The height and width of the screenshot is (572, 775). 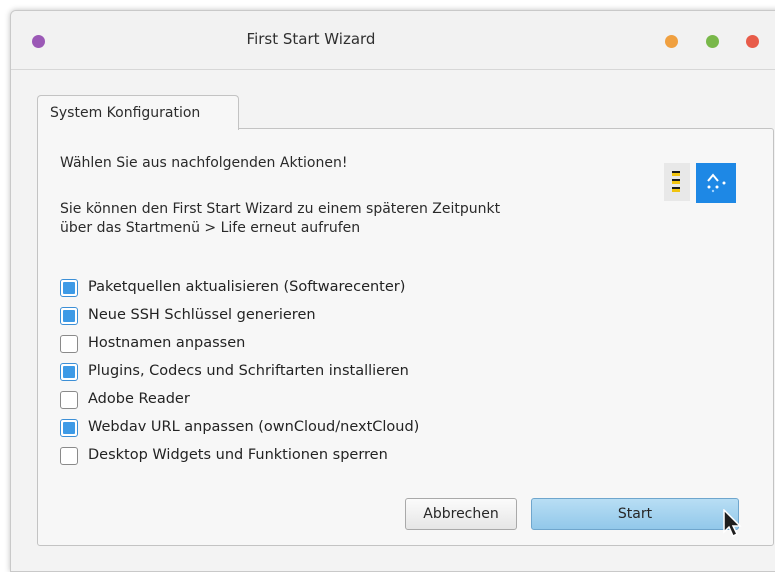 What do you see at coordinates (254, 427) in the screenshot?
I see `option-label: Webdav URL anpassen (ownCloud/nextCloud)` at bounding box center [254, 427].